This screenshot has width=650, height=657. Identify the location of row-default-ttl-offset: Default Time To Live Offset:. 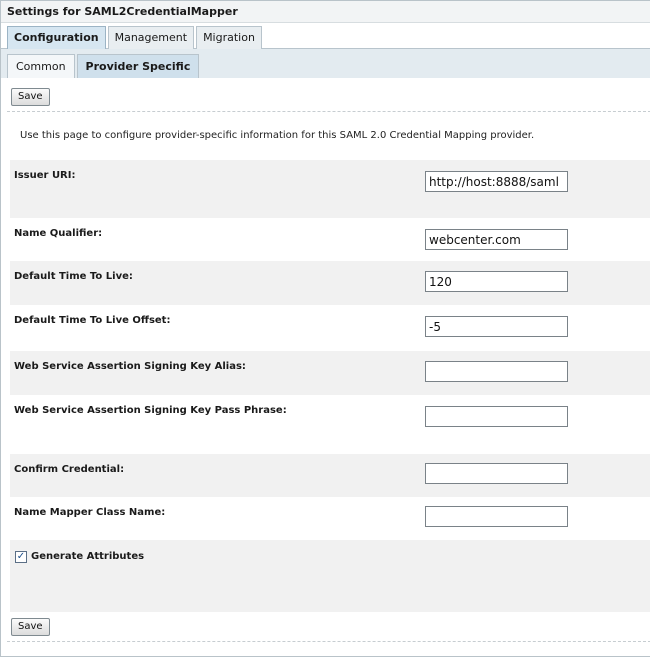
(330, 328).